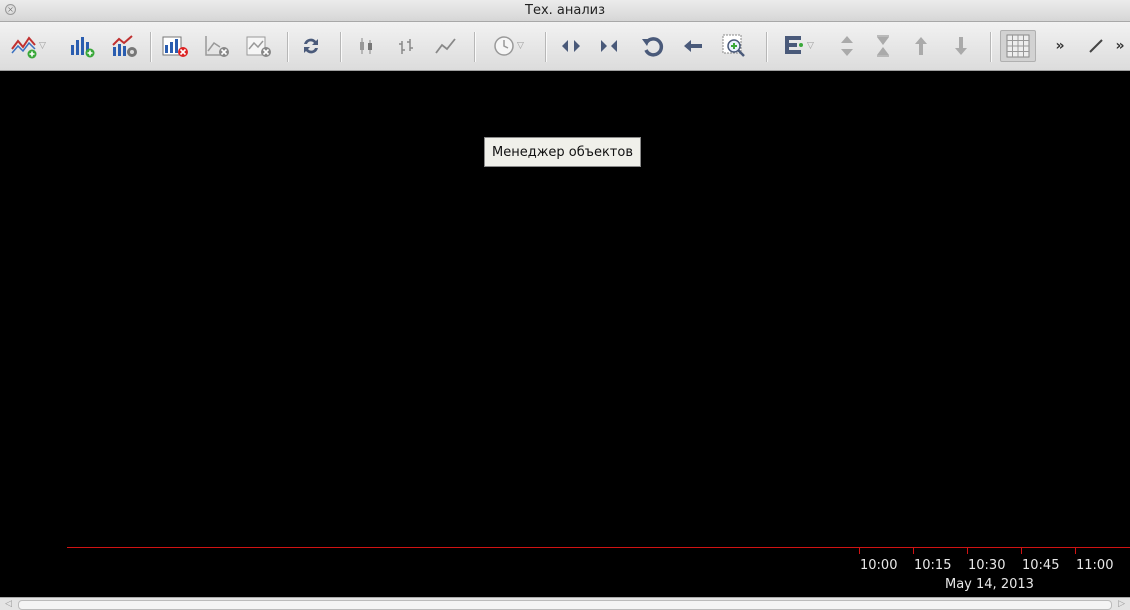 This screenshot has height=610, width=1130. I want to click on expand-horizontal-icon, so click(571, 46).